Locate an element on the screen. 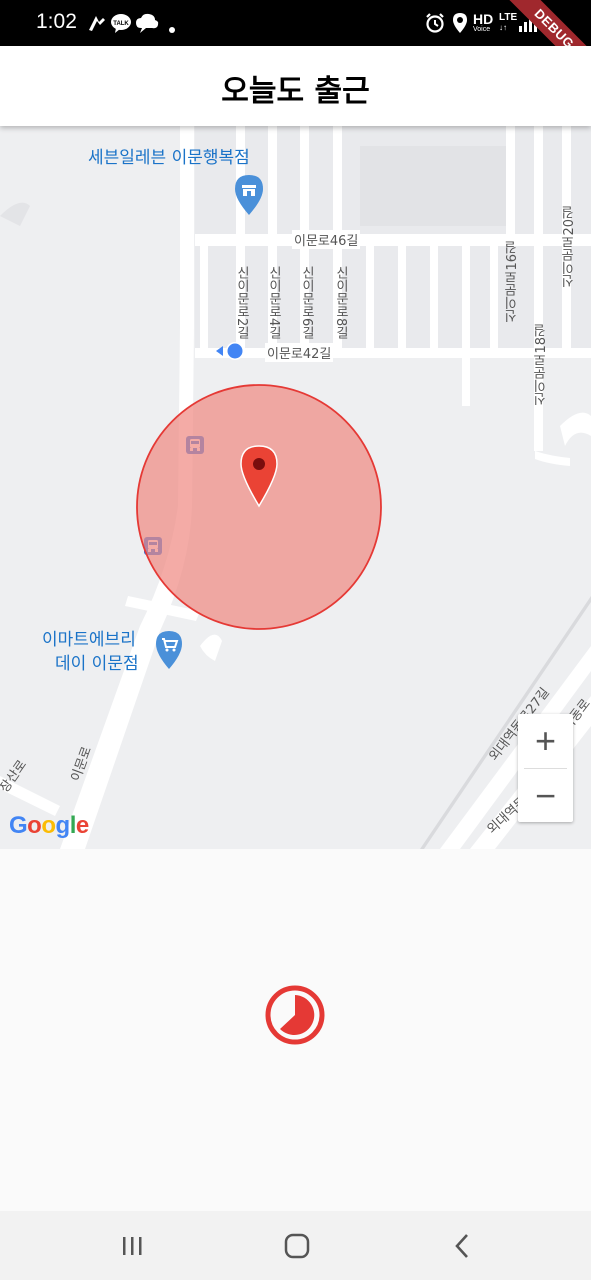 The height and width of the screenshot is (1280, 591). home-icon is located at coordinates (297, 1246).